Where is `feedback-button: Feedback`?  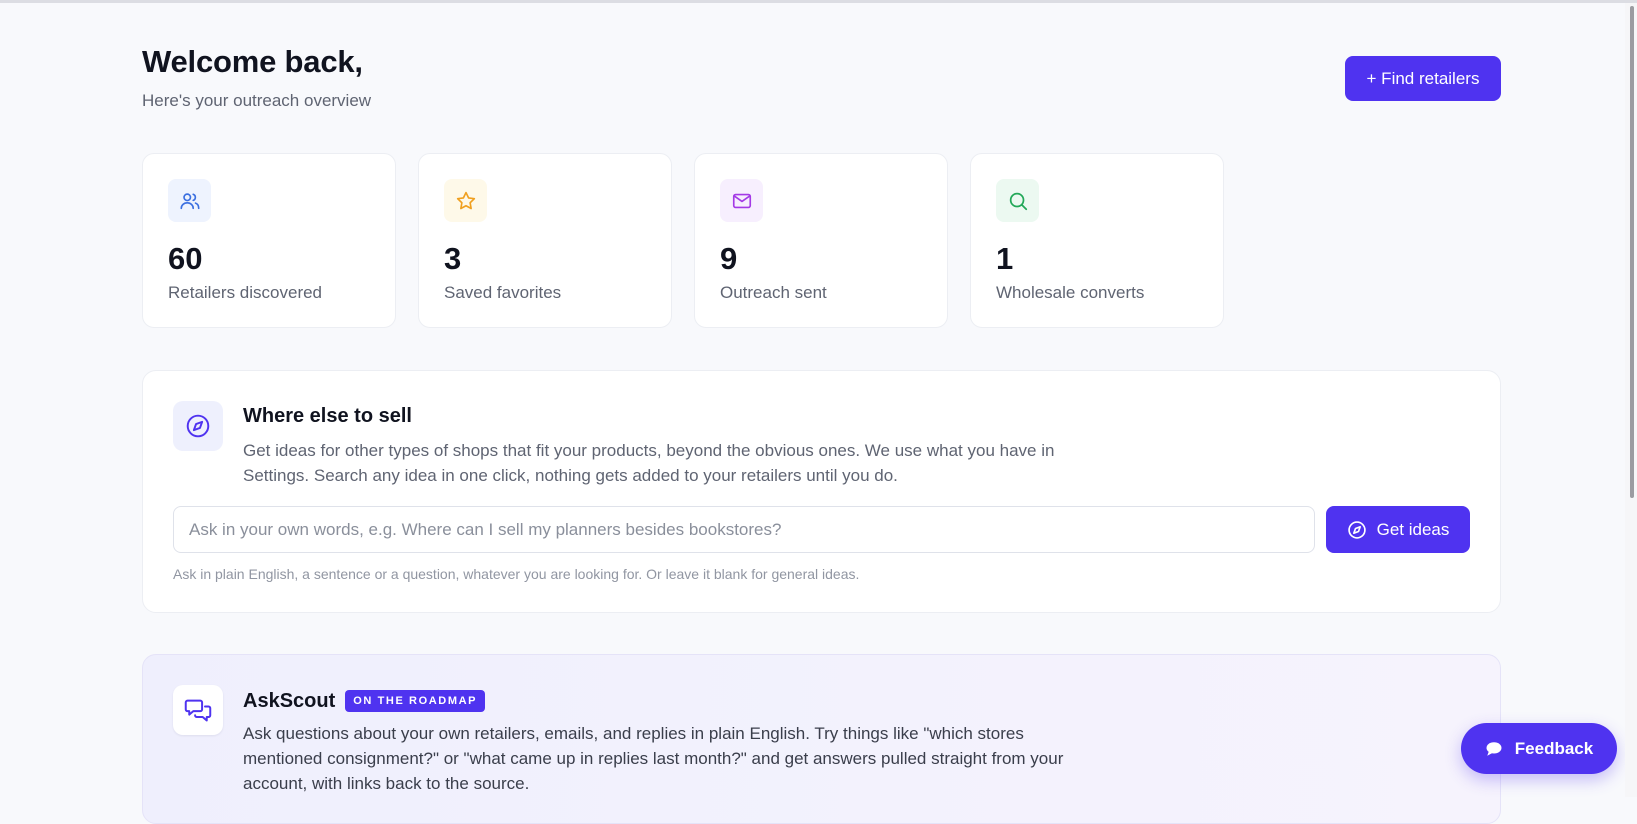 feedback-button: Feedback is located at coordinates (1539, 748).